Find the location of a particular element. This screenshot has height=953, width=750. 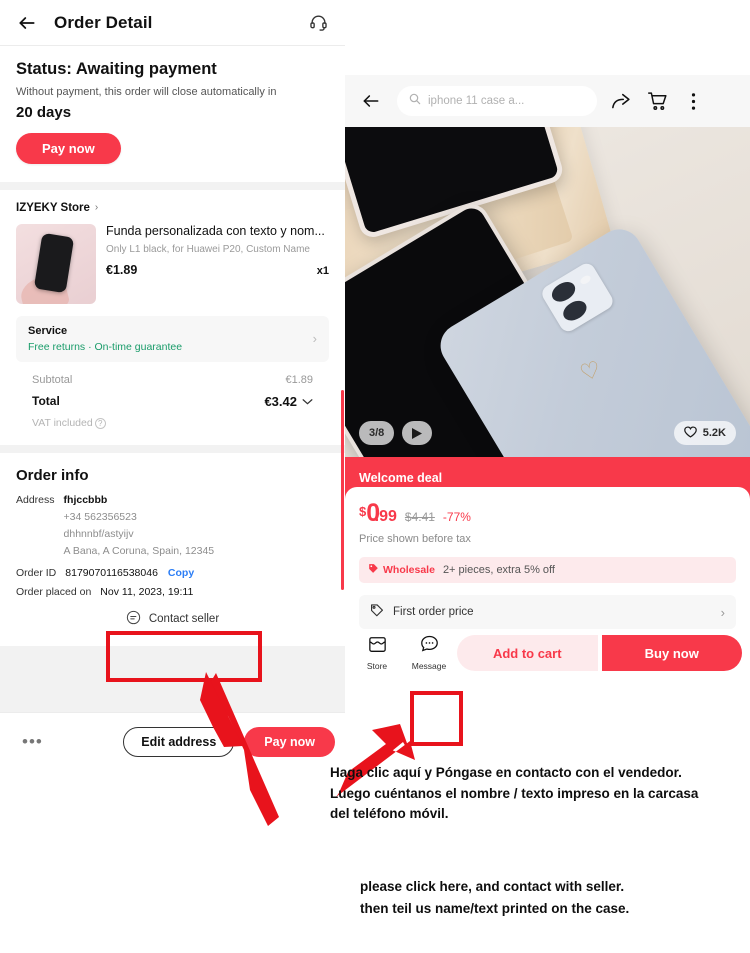

annotation-spanish-line-3: del teléfono móvil. is located at coordinates (389, 814).